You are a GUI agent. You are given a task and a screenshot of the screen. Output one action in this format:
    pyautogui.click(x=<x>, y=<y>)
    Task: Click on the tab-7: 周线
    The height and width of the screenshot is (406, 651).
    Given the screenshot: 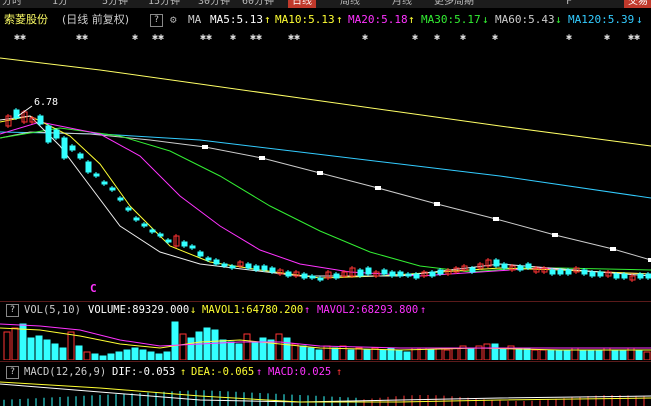 What is the action you would take?
    pyautogui.click(x=350, y=4)
    